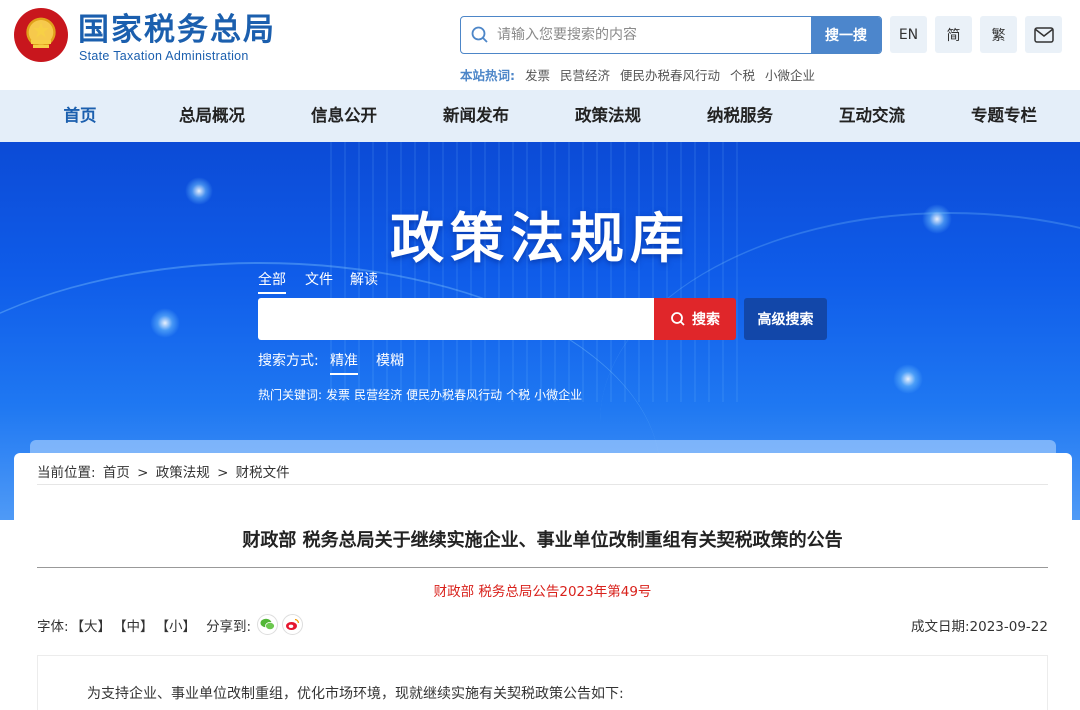  I want to click on hot-keyword-link: 民营经济, so click(378, 395).